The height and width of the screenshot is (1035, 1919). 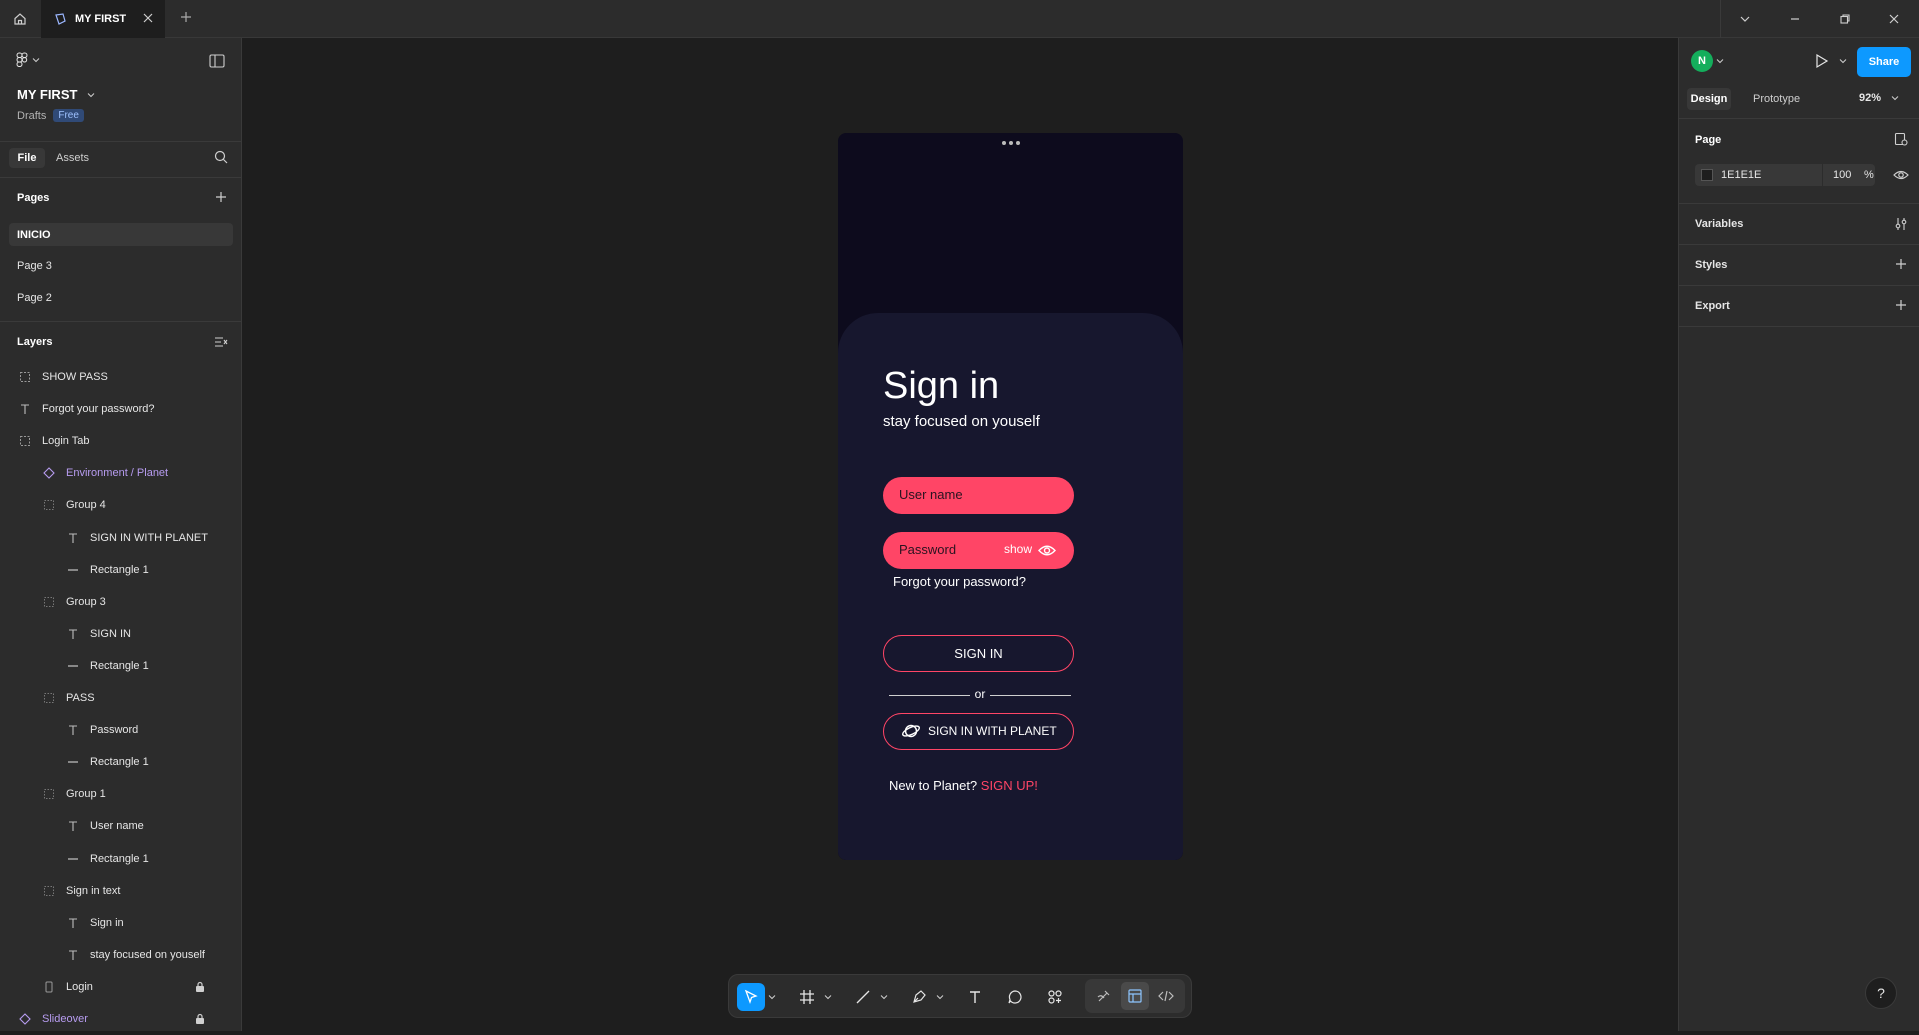 What do you see at coordinates (148, 18) in the screenshot?
I see `close-tab-icon` at bounding box center [148, 18].